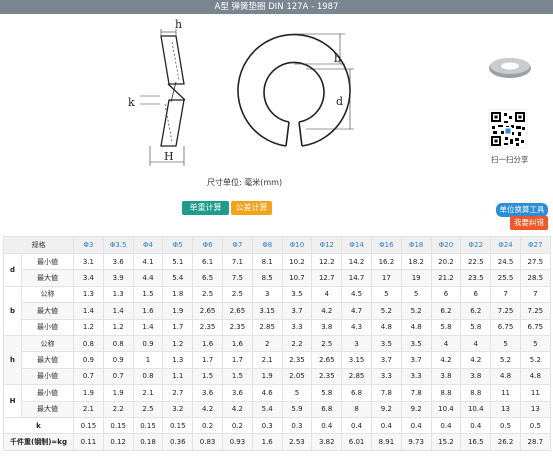 The width and height of the screenshot is (553, 457). Describe the element at coordinates (118, 343) in the screenshot. I see `value-cell: 0.8` at that location.